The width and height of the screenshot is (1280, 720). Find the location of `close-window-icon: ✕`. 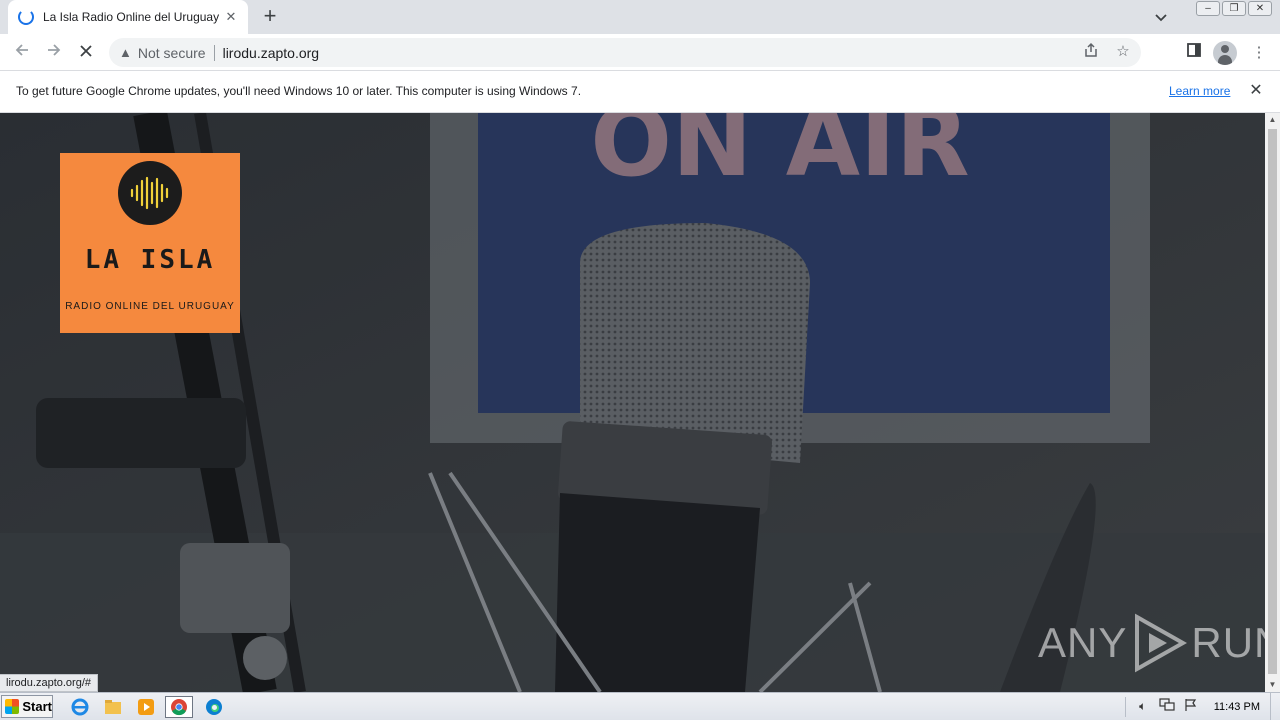

close-window-icon: ✕ is located at coordinates (1260, 8).